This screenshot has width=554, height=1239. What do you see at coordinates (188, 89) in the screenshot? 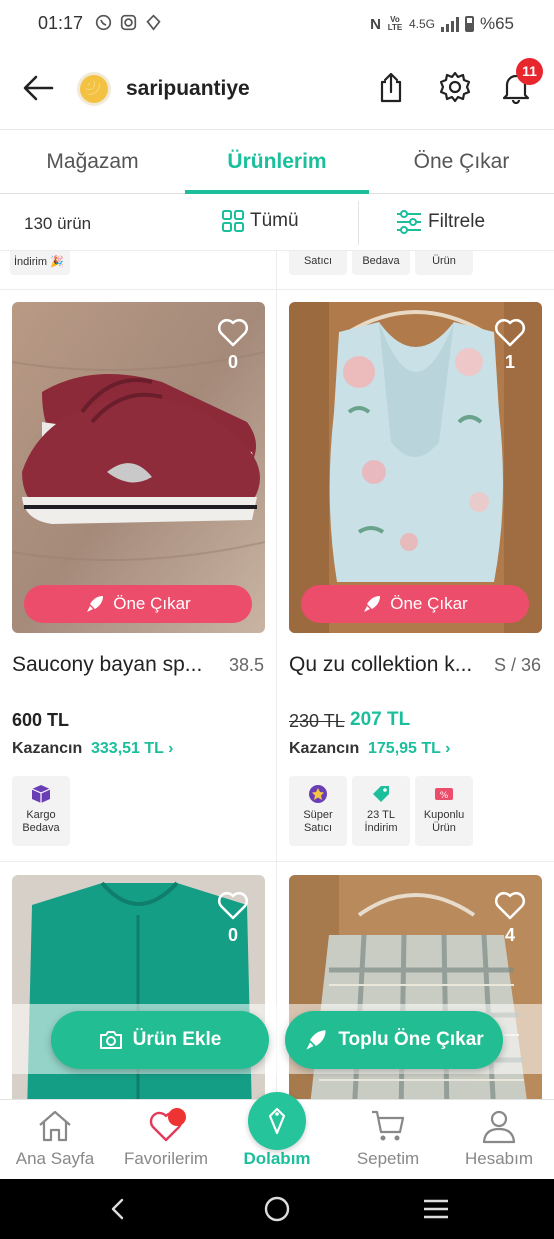
I see `shop-name: saripuantiye` at bounding box center [188, 89].